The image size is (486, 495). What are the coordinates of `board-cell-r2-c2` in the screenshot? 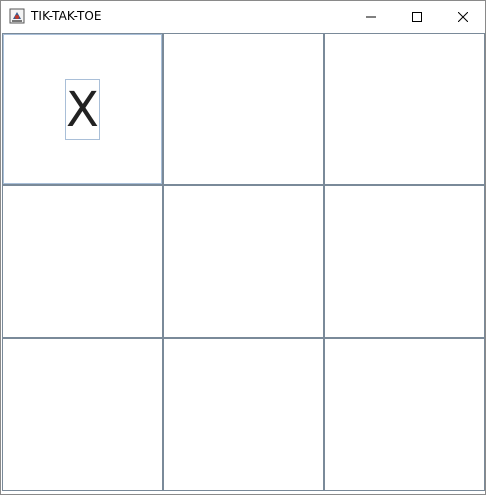 It's located at (243, 261).